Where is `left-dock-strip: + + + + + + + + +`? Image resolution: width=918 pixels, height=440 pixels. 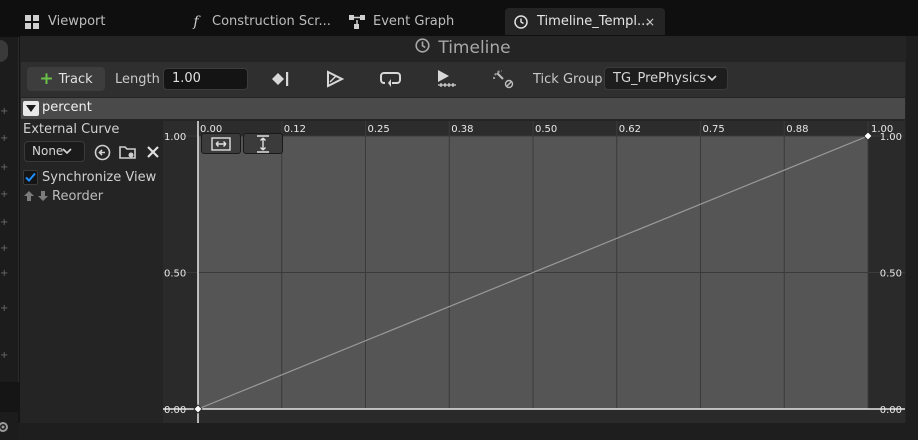 left-dock-strip: + + + + + + + + + is located at coordinates (9, 209).